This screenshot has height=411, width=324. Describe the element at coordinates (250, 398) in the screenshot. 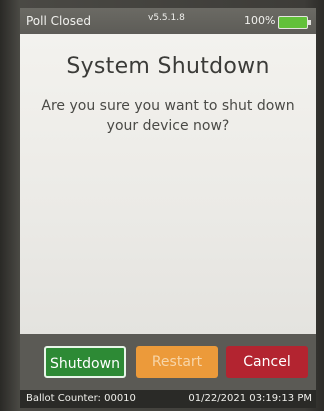

I see `date-time: 01/22/2021 03:19:13 PM` at that location.